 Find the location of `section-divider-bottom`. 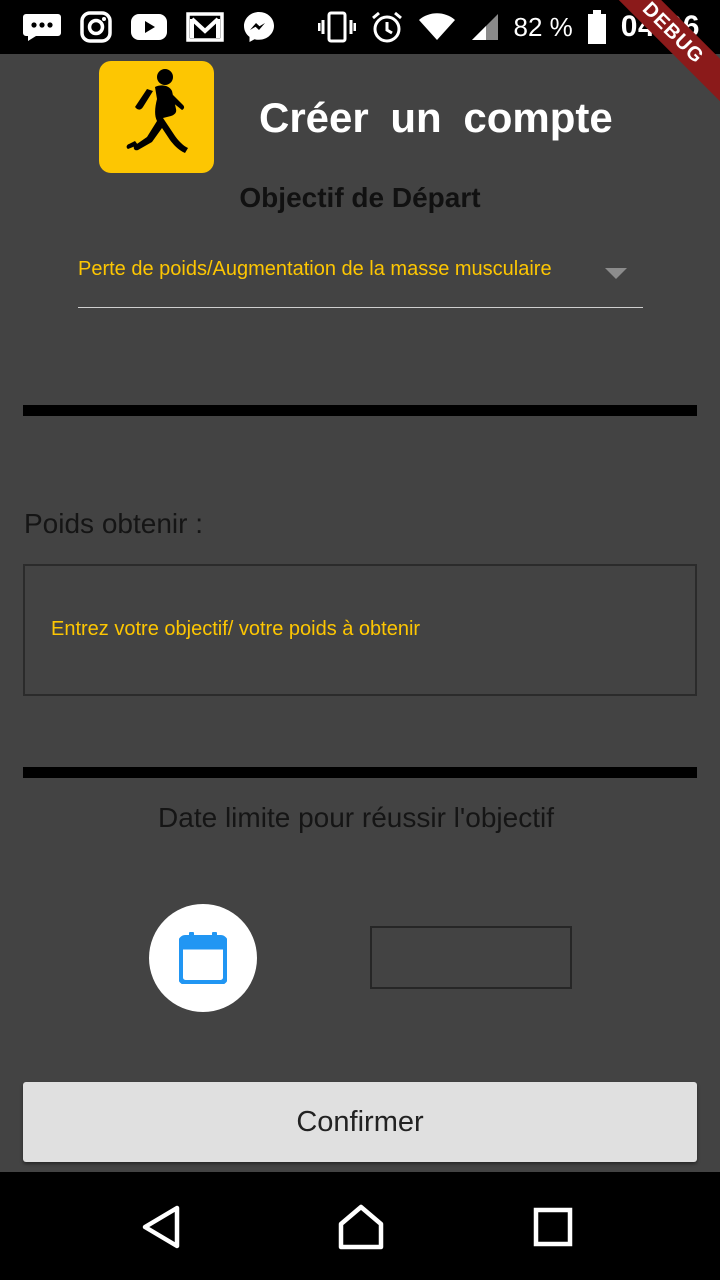

section-divider-bottom is located at coordinates (360, 772).